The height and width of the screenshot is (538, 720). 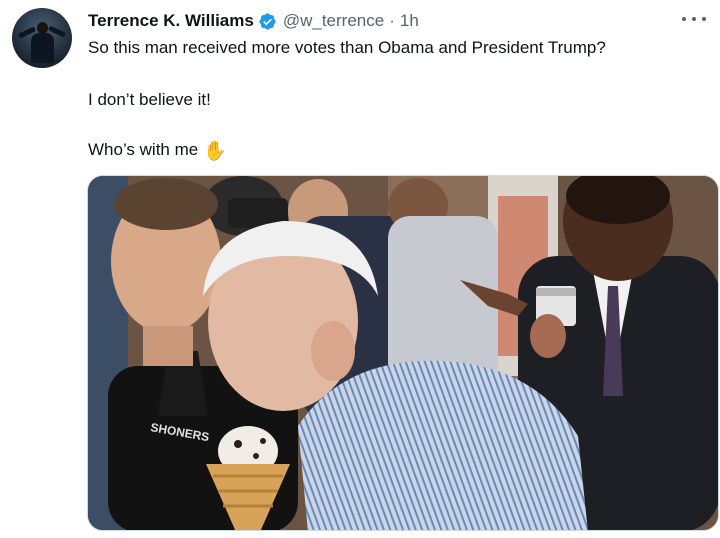 I want to click on tweet-text: Who’s with me, so click(x=143, y=149).